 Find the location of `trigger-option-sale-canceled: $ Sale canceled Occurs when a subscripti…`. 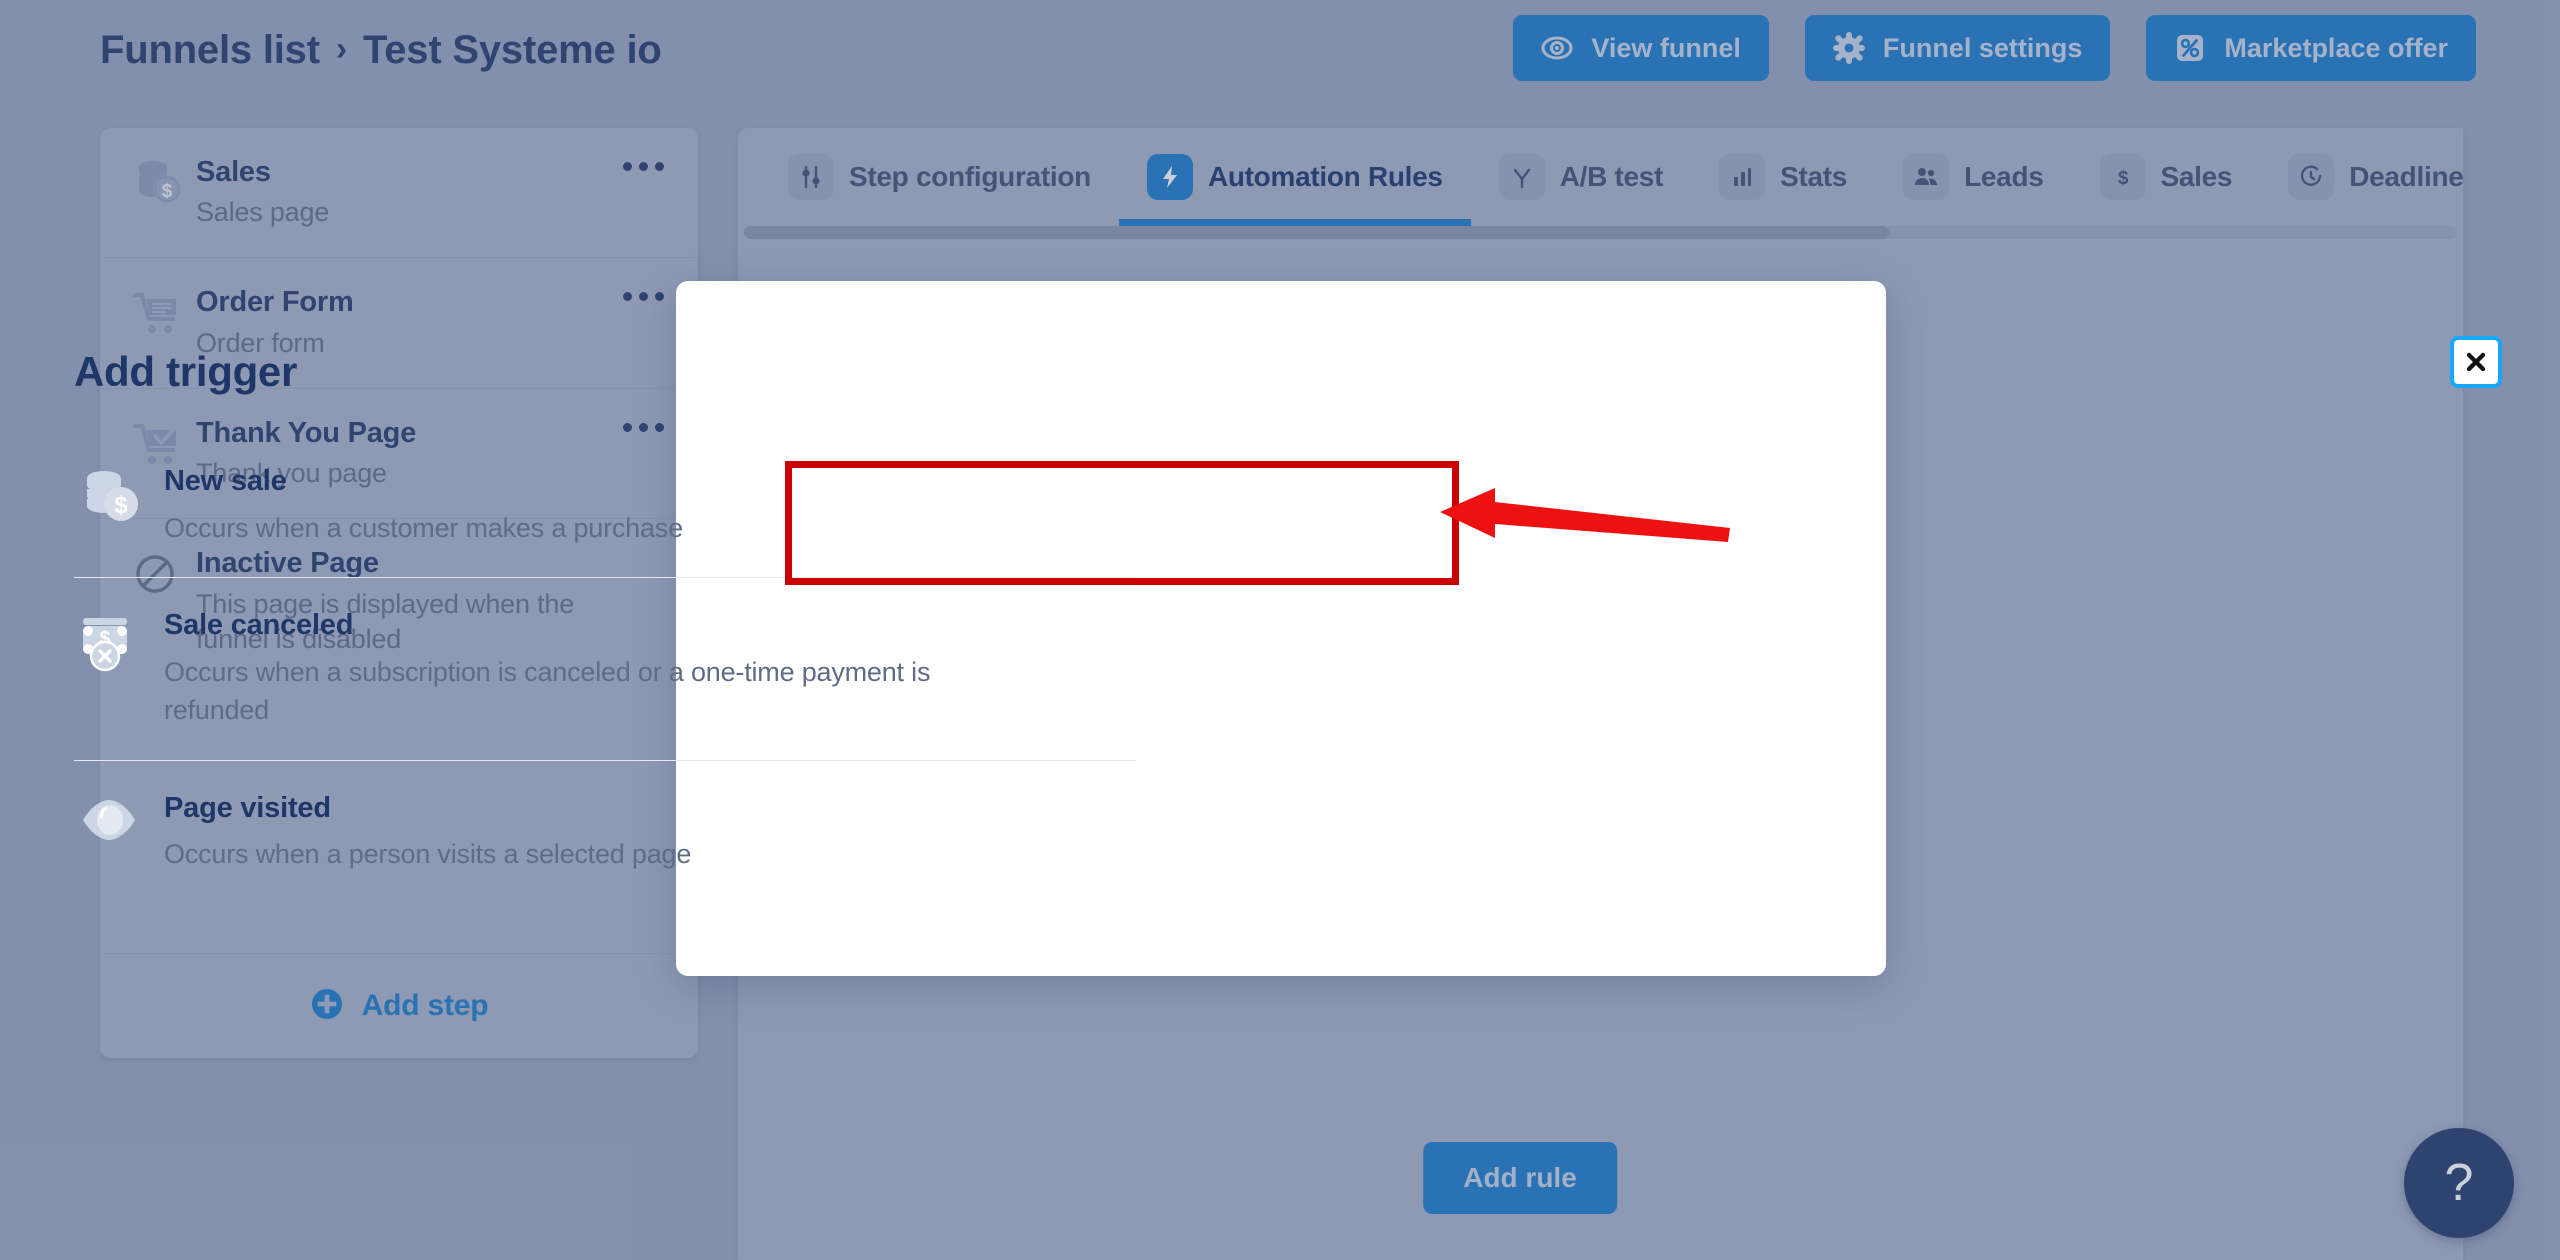

trigger-option-sale-canceled: $ Sale canceled Occurs when a subscripti… is located at coordinates (605, 668).